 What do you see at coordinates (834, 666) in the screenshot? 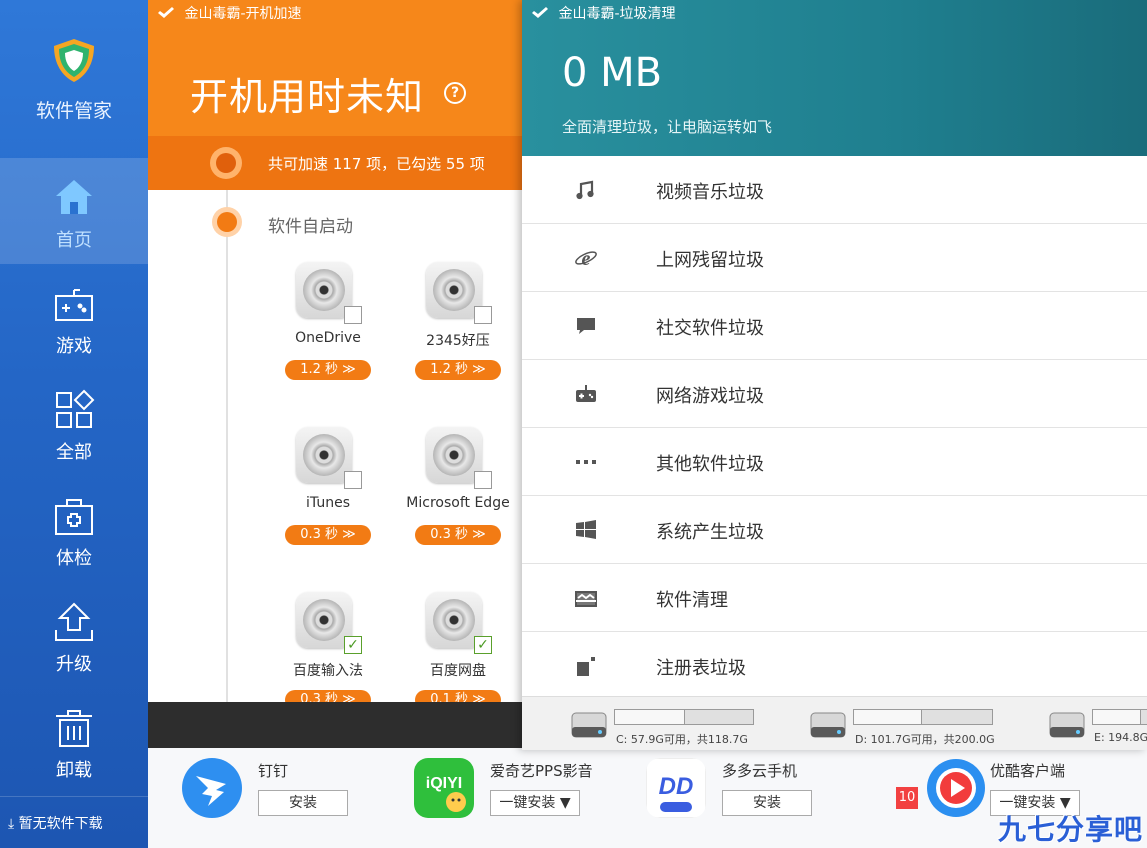
I see `junk-category: 注册表垃圾` at bounding box center [834, 666].